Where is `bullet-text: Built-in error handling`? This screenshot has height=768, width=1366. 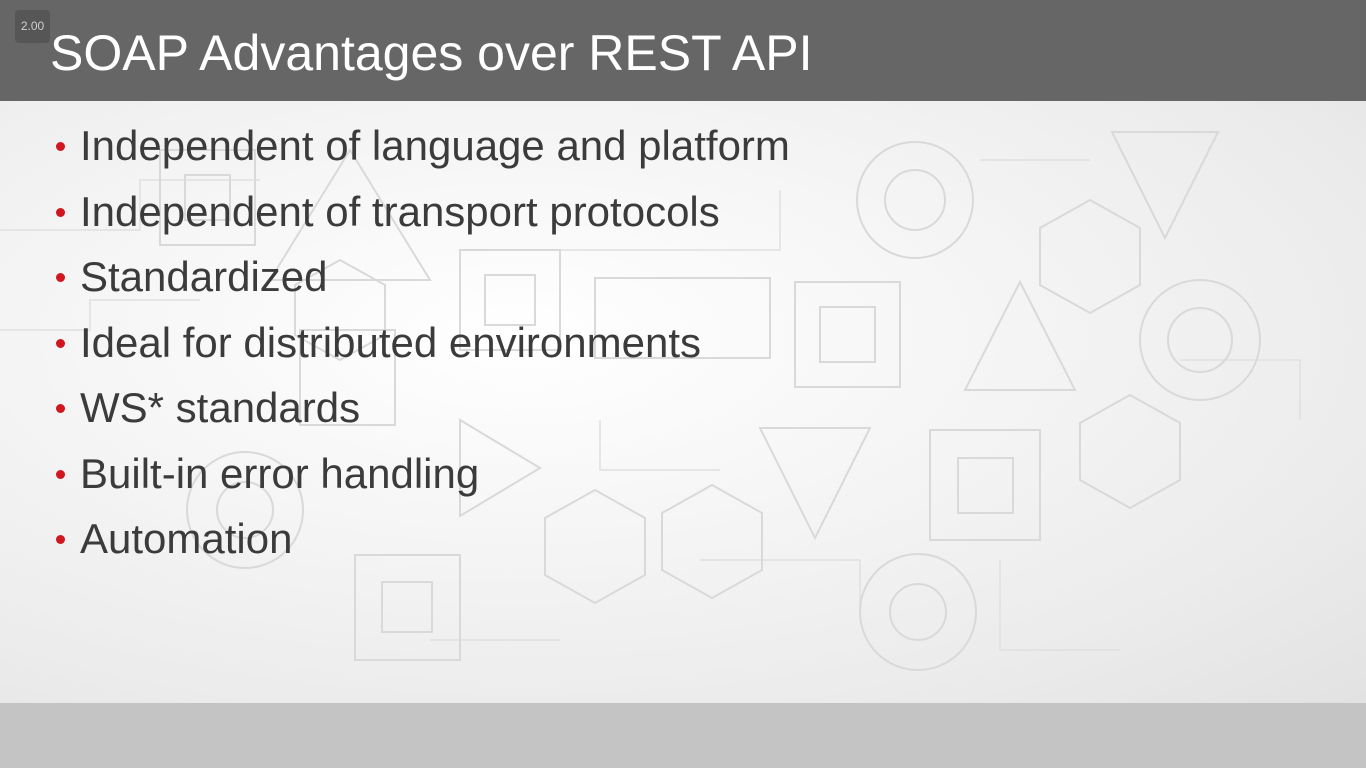
bullet-text: Built-in error handling is located at coordinates (280, 473).